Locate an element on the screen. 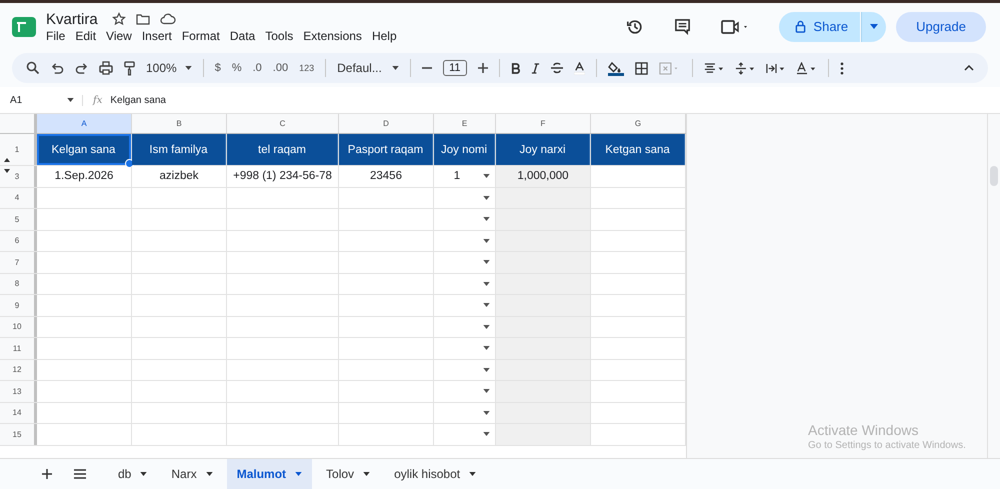 The image size is (1000, 489). star-icon is located at coordinates (119, 19).